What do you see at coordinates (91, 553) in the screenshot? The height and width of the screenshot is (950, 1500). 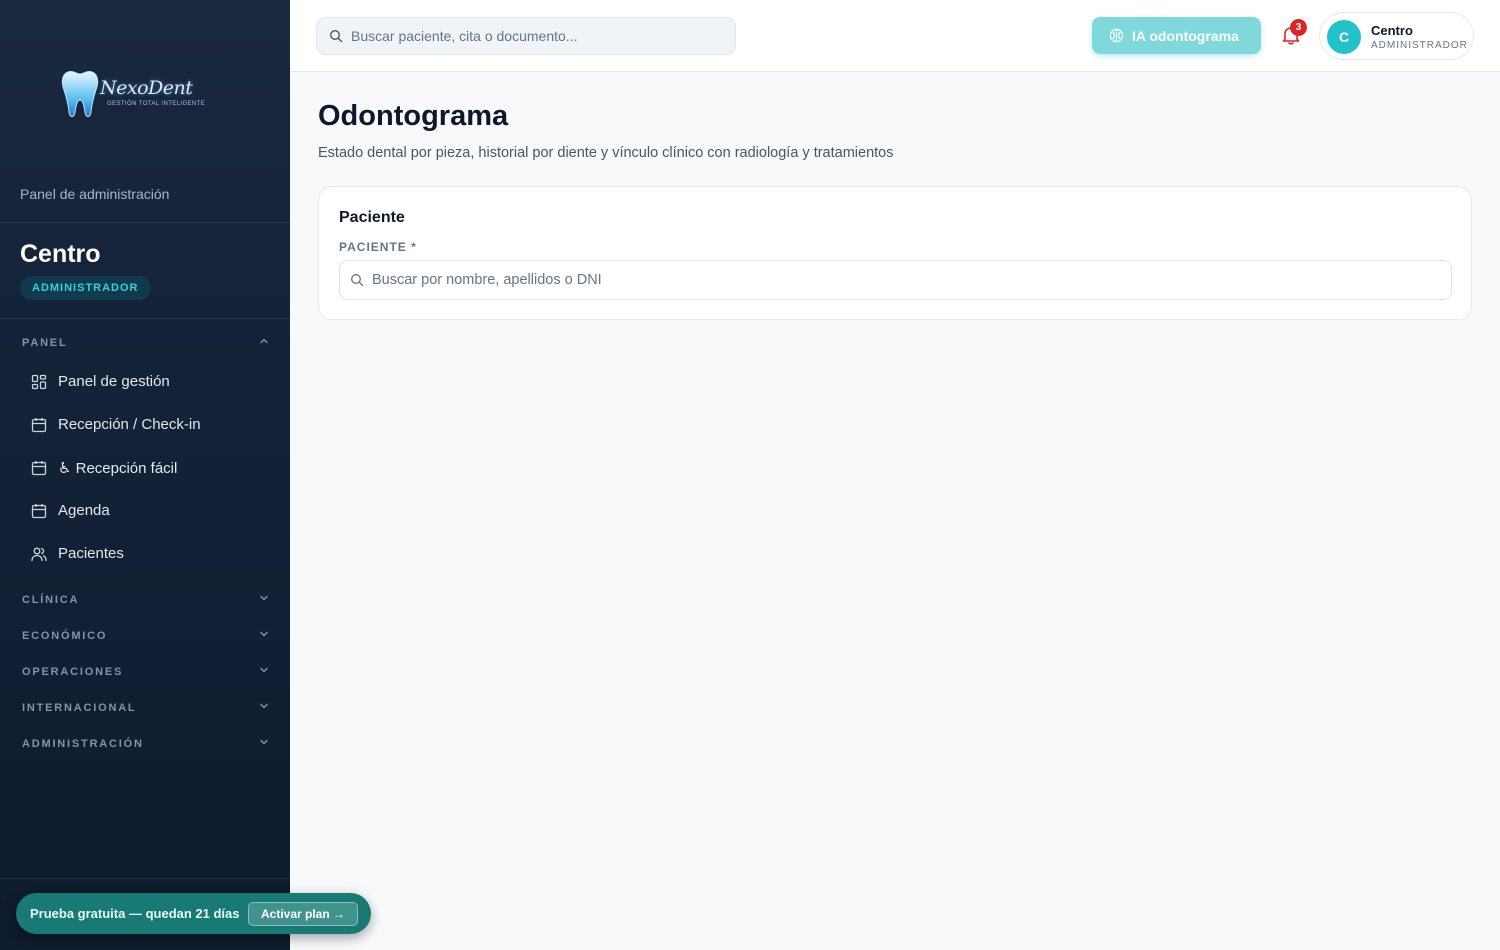 I see `sidebar-item-label: Pacientes` at bounding box center [91, 553].